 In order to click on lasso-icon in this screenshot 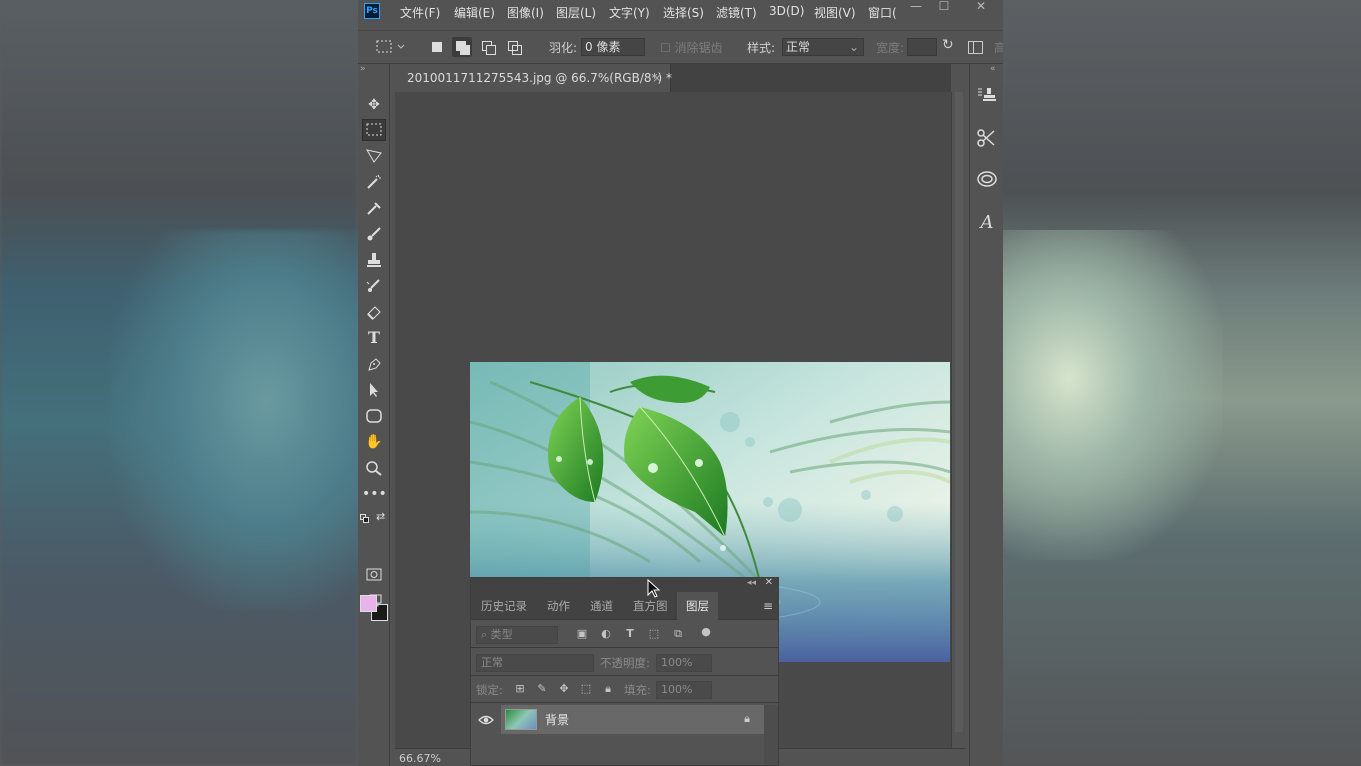, I will do `click(374, 156)`.